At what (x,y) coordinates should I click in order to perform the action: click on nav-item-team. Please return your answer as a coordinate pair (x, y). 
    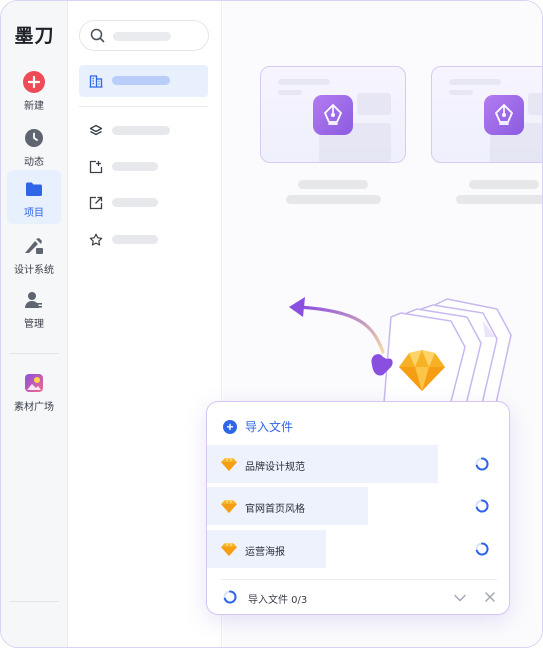
    Looking at the image, I should click on (143, 81).